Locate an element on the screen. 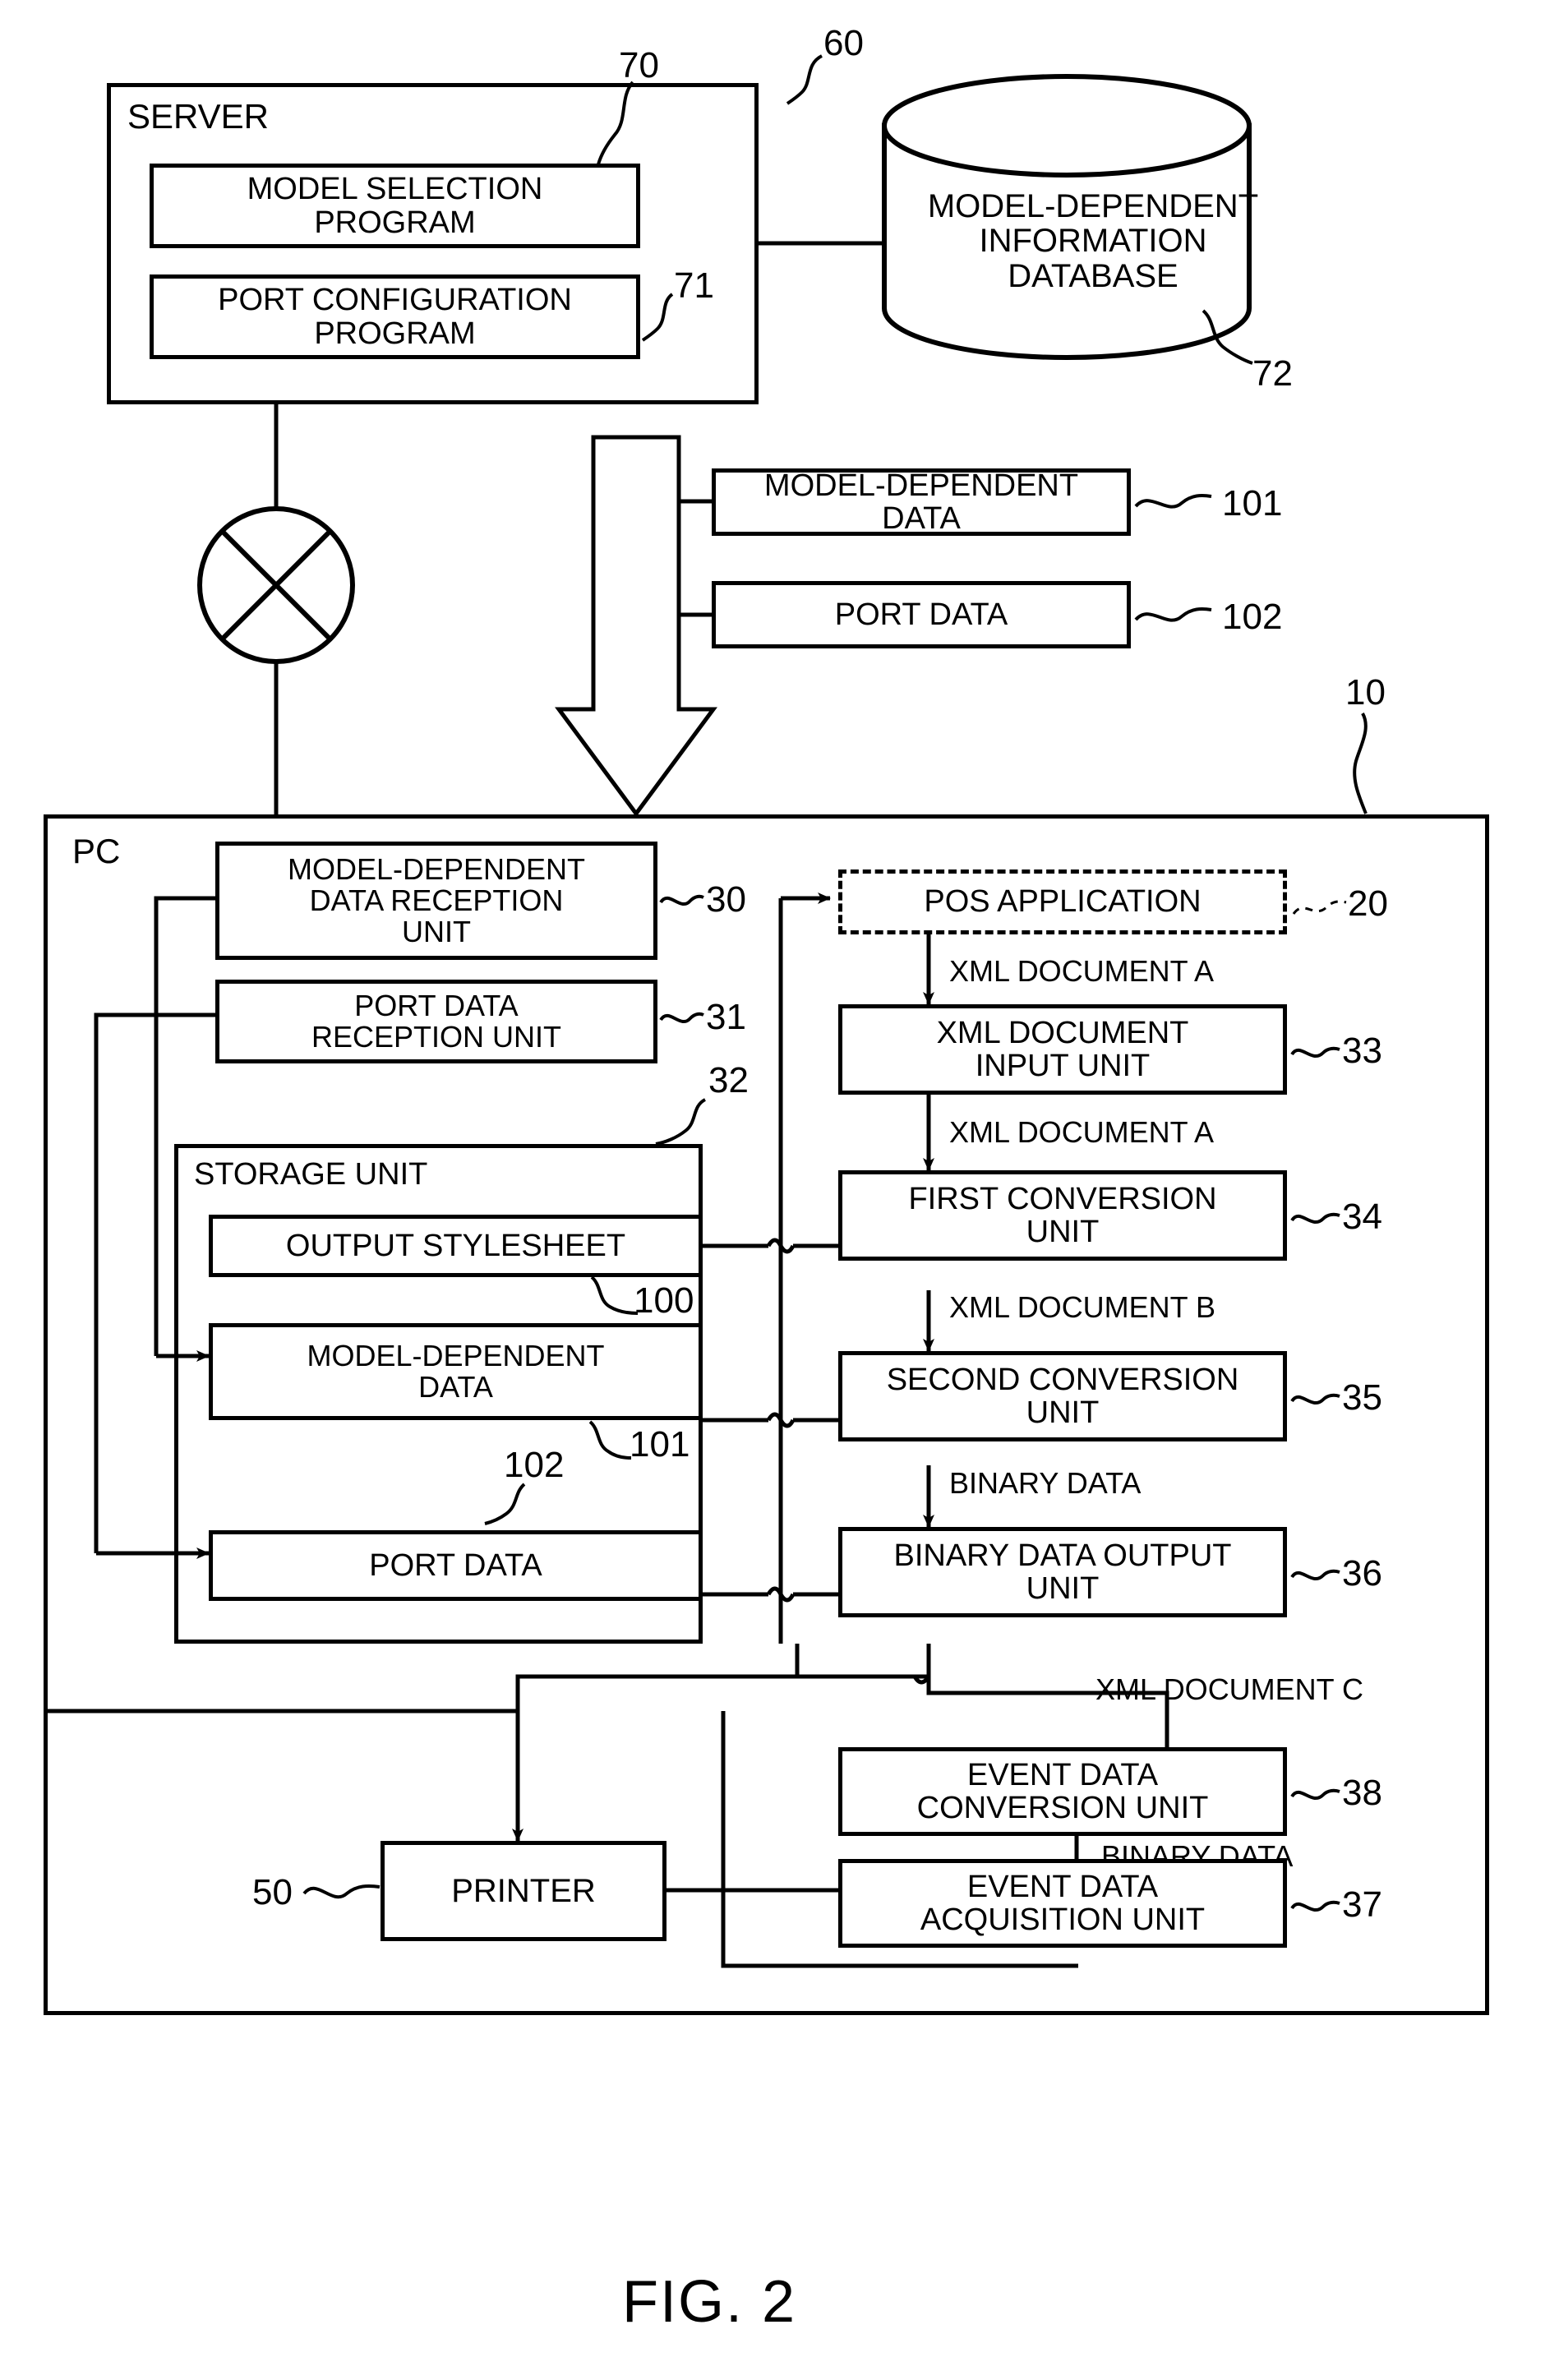  ref-72-leader is located at coordinates (1227, 337).